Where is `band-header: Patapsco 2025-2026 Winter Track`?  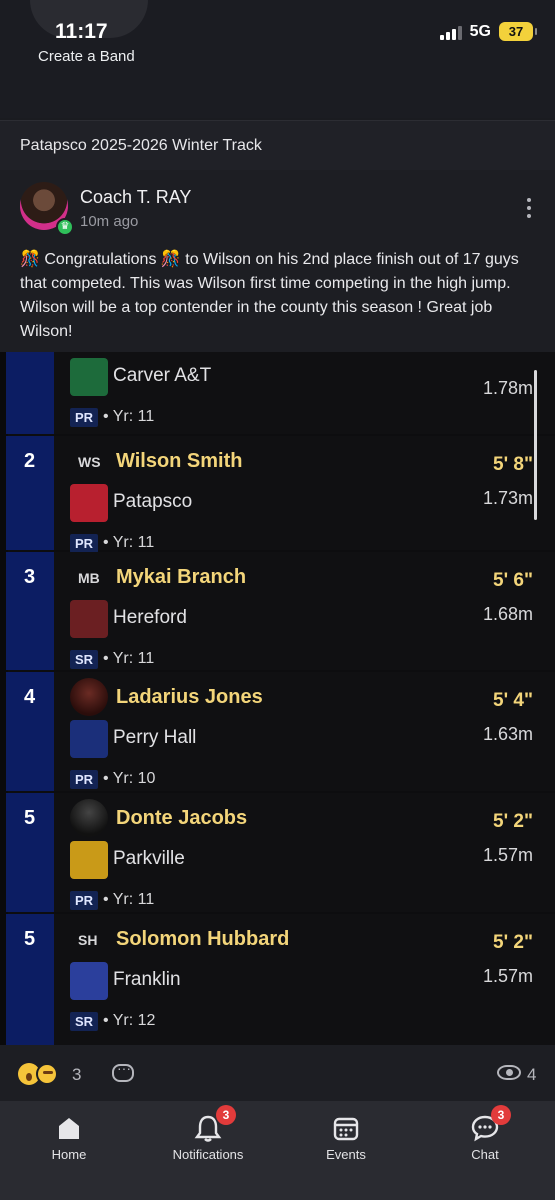
band-header: Patapsco 2025-2026 Winter Track is located at coordinates (277, 145).